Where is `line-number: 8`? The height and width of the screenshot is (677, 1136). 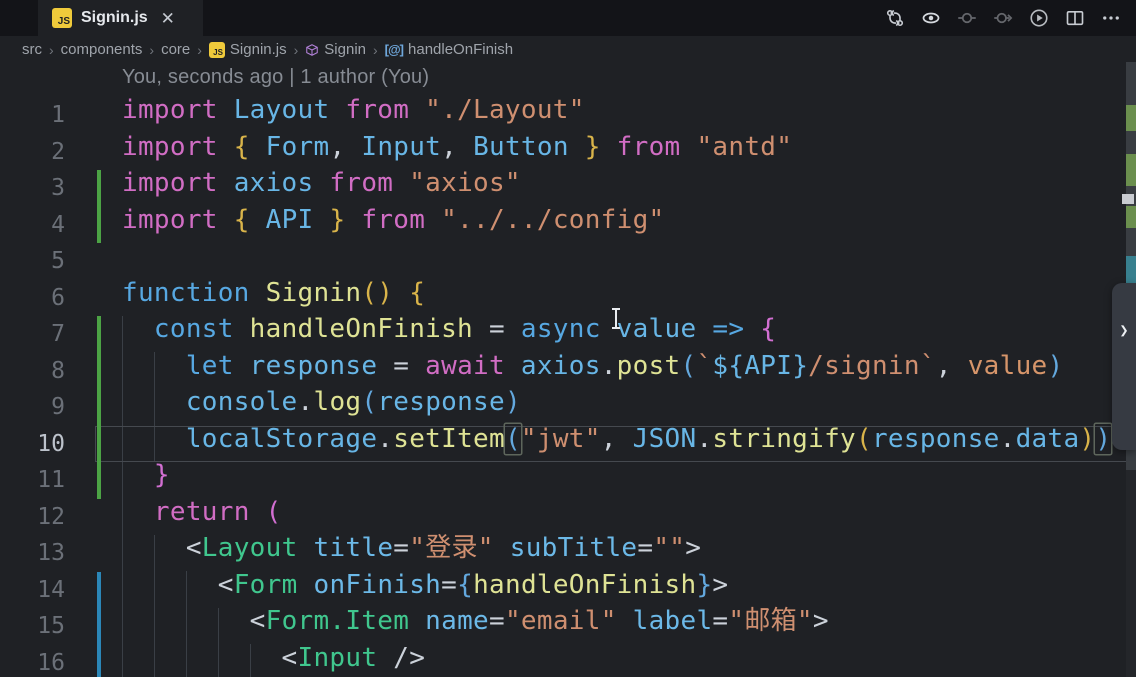 line-number: 8 is located at coordinates (47, 371).